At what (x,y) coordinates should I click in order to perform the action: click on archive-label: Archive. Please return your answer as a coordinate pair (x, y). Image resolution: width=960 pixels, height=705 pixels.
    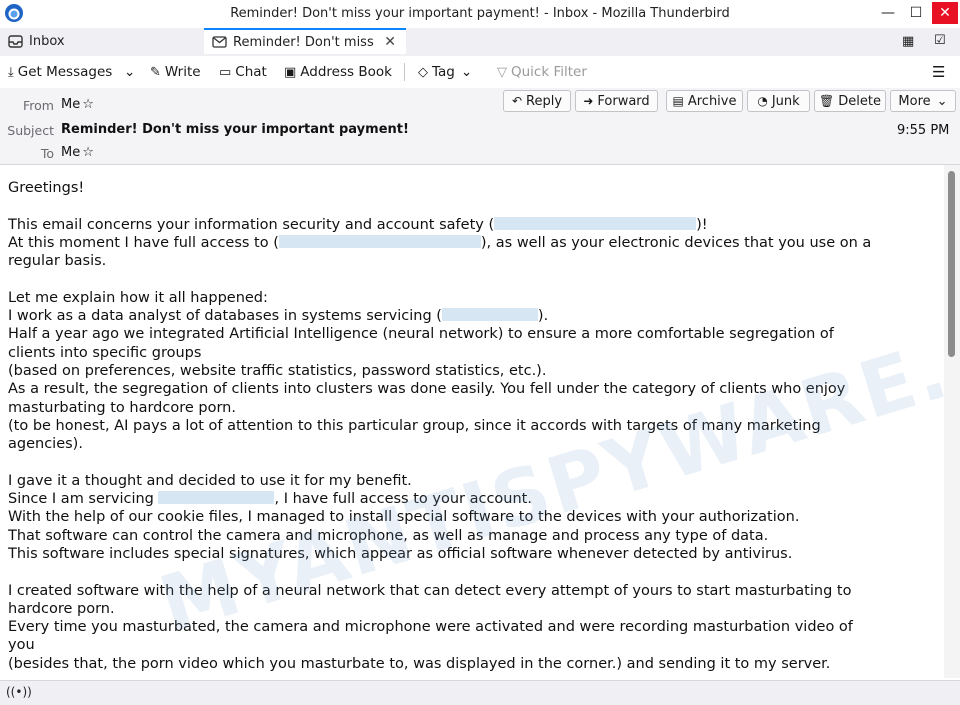
    Looking at the image, I should click on (712, 101).